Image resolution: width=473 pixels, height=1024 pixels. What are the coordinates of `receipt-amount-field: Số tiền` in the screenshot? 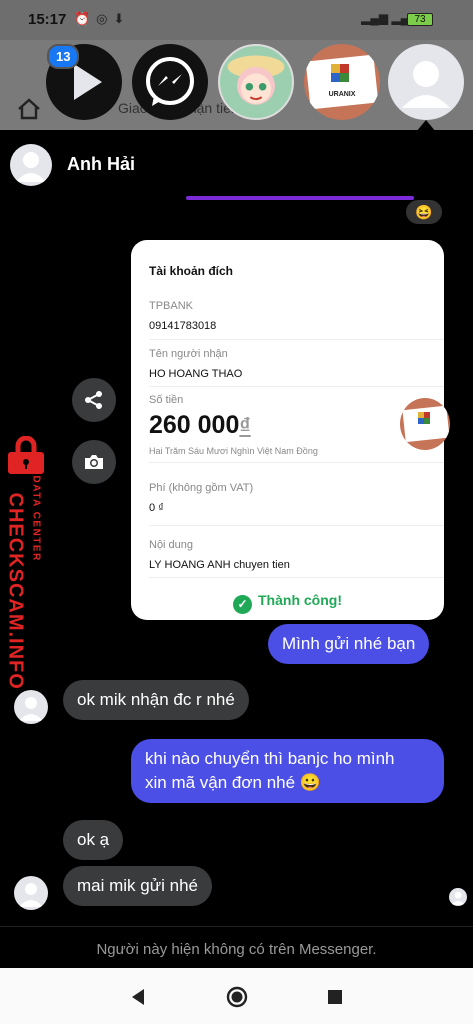 It's located at (296, 400).